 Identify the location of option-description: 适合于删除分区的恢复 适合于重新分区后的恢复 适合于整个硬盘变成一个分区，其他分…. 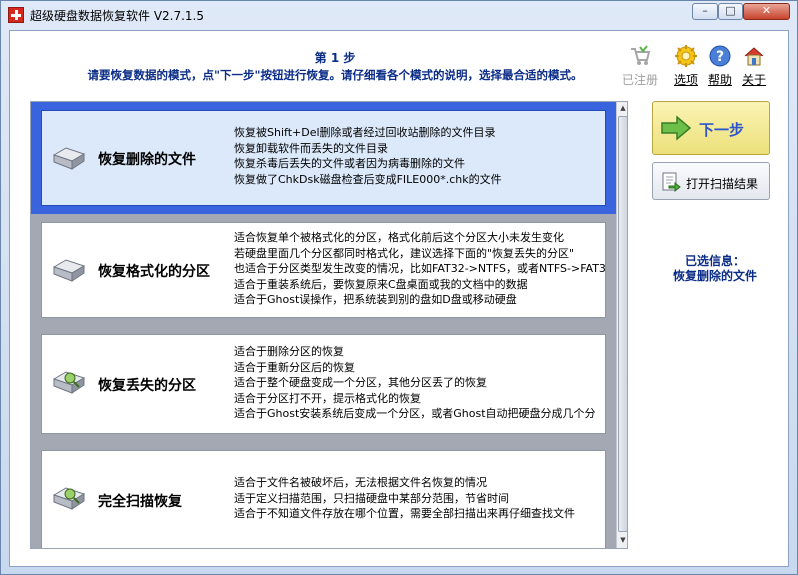
(415, 383).